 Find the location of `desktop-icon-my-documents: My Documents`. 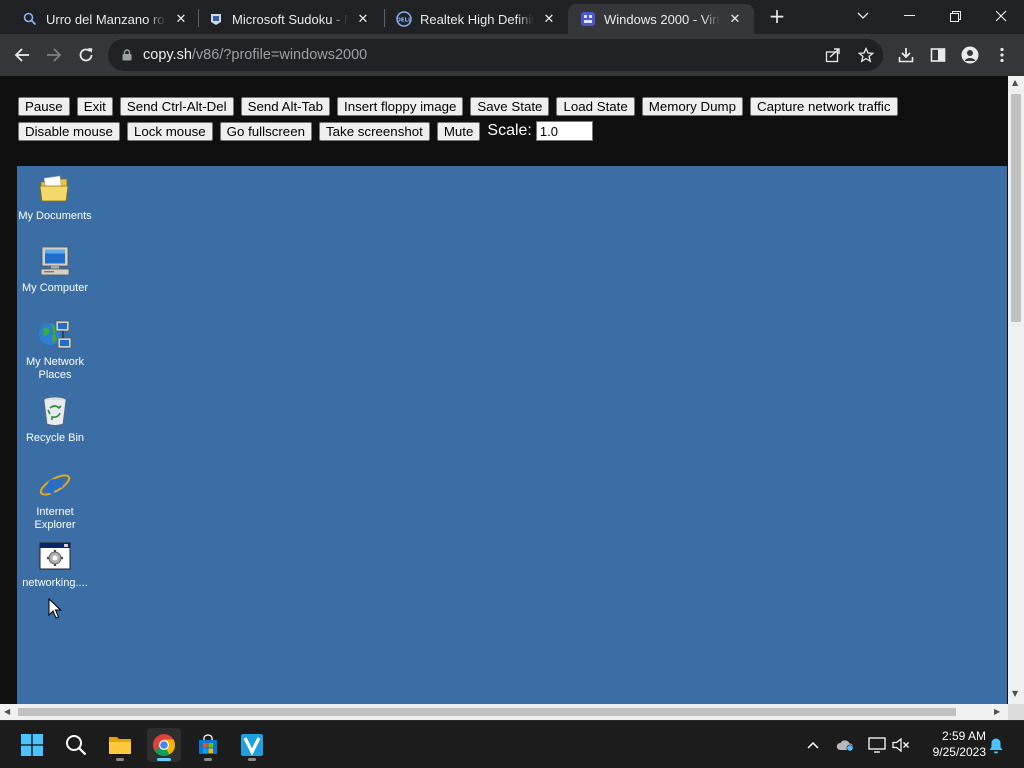

desktop-icon-my-documents: My Documents is located at coordinates (55, 197).